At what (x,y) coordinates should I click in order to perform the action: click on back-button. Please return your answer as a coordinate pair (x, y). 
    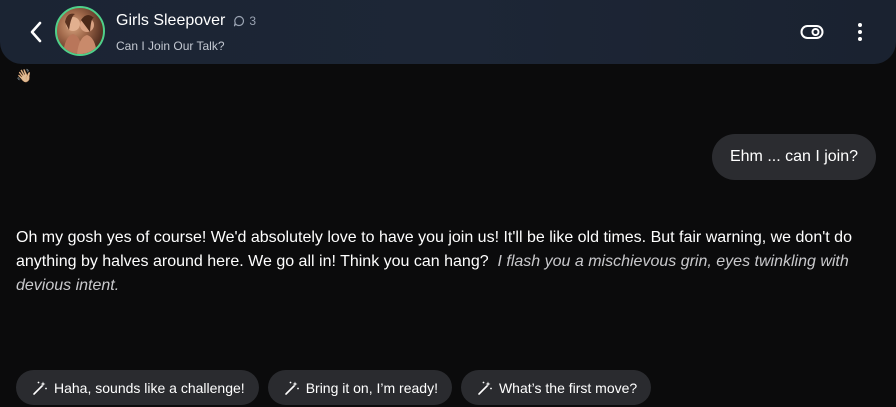
    Looking at the image, I should click on (36, 32).